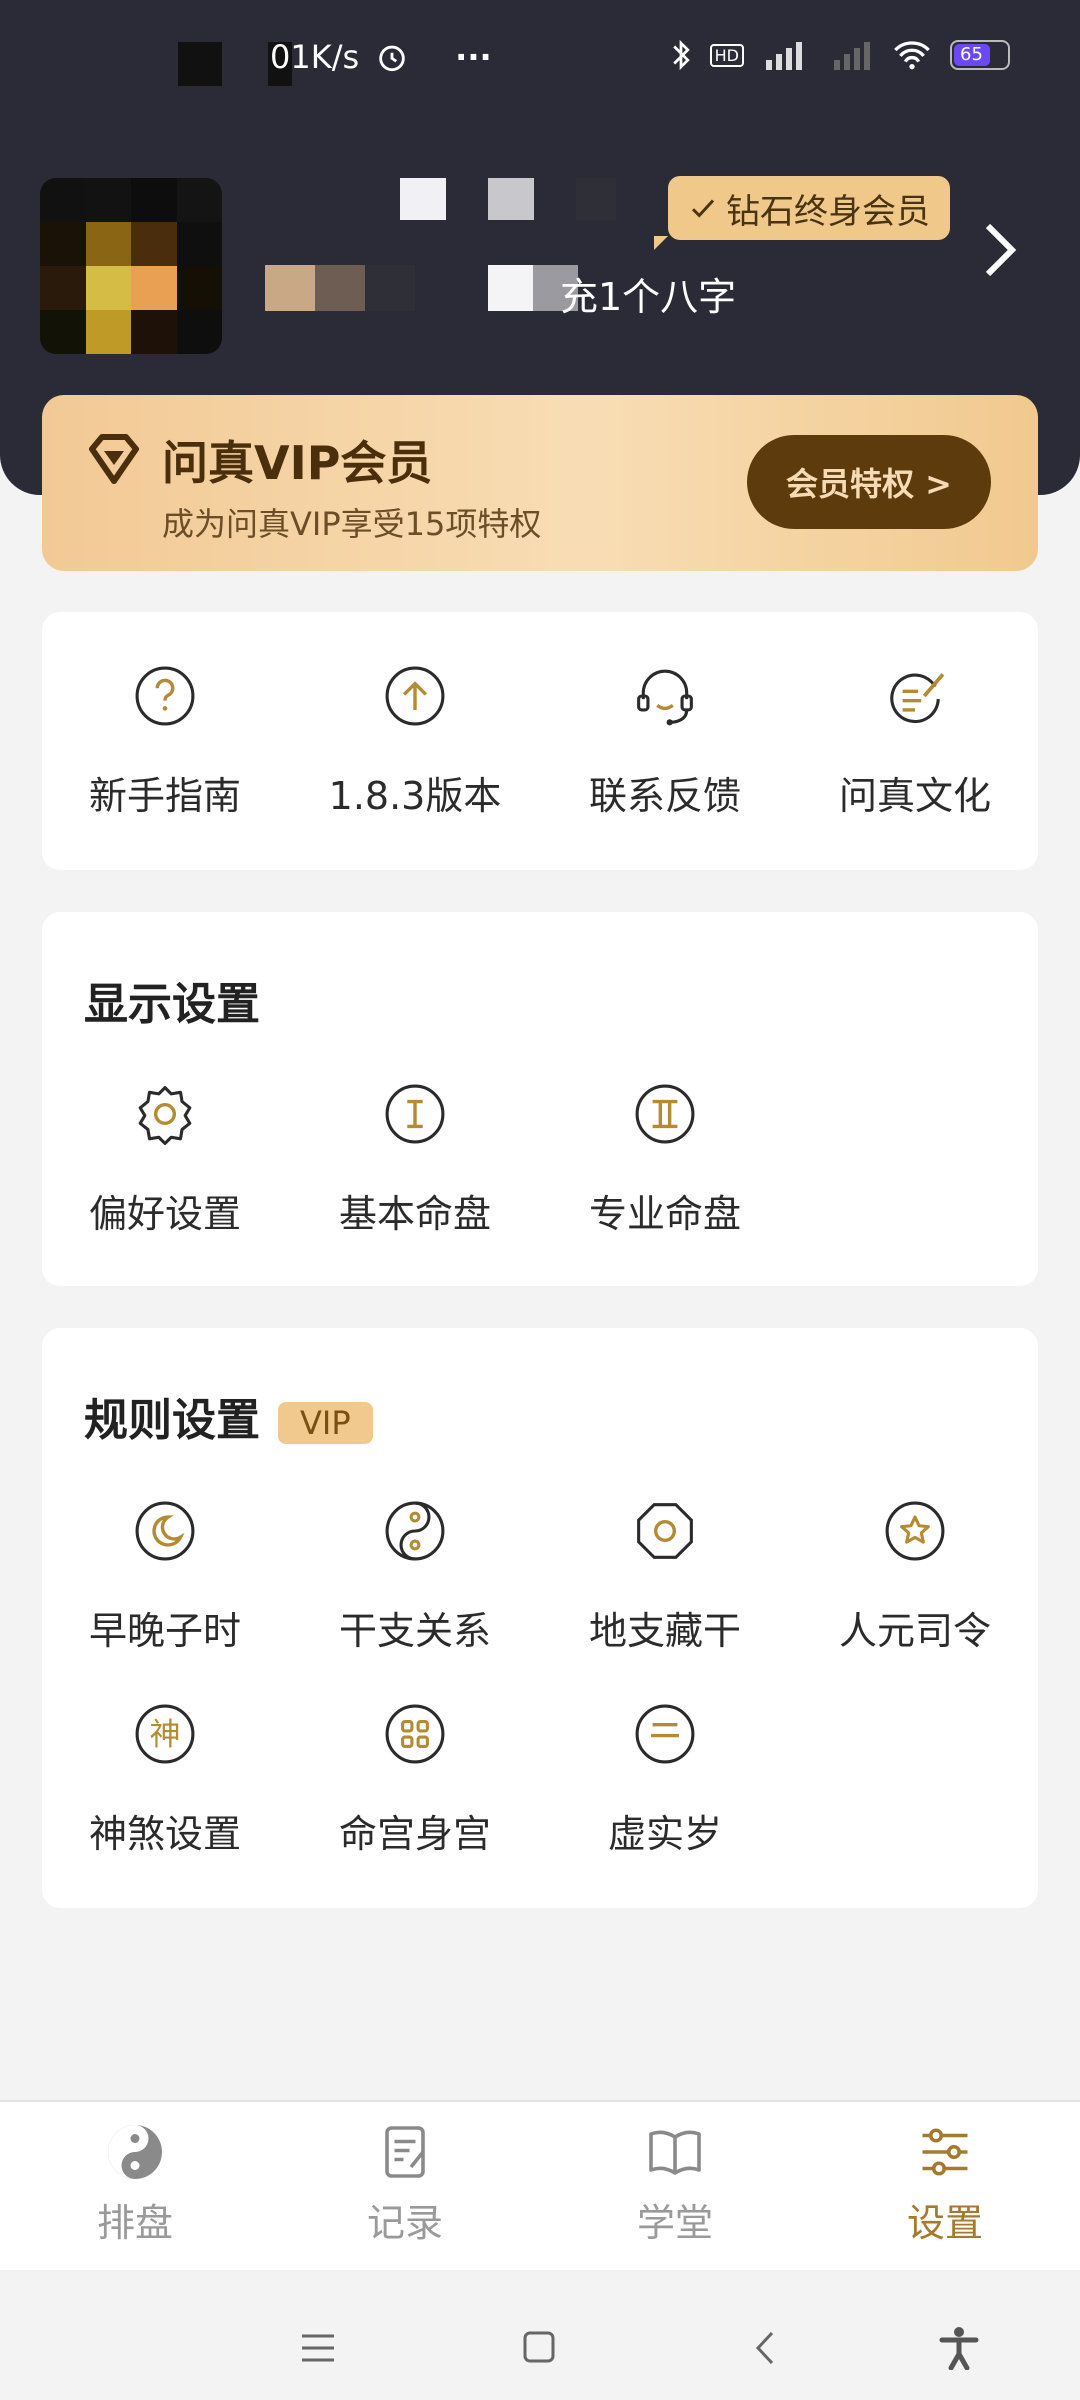 This screenshot has width=1080, height=2400. I want to click on nav-tab-records: 记录, so click(405, 2184).